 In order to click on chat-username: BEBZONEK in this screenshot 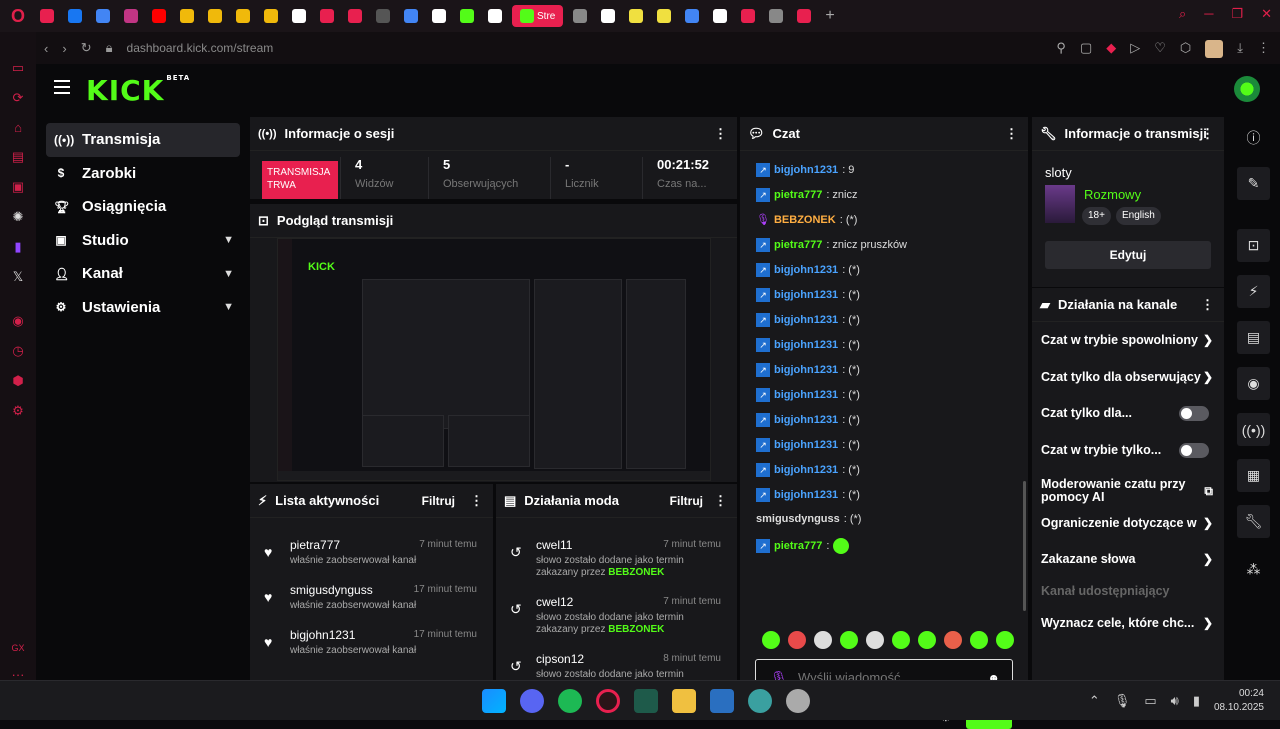, I will do `click(805, 220)`.